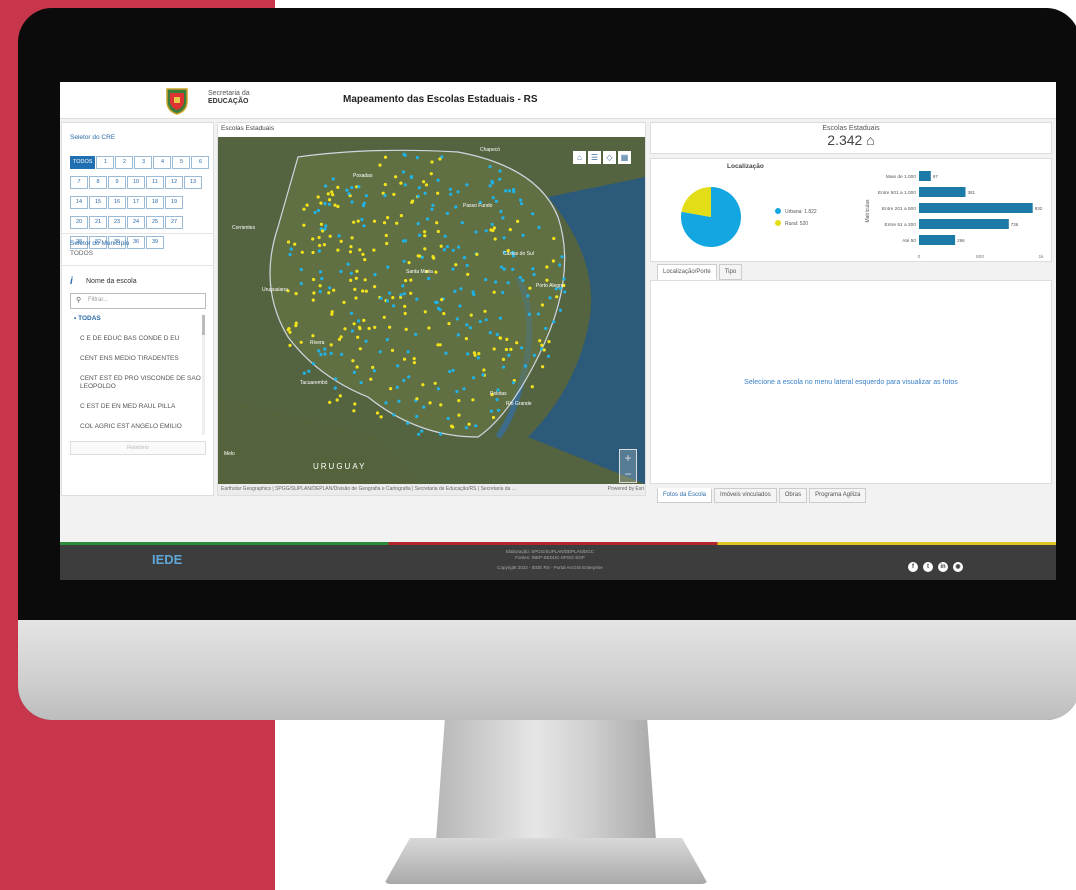 The width and height of the screenshot is (1076, 890). I want to click on chart-tabs: Localização/Porte Tipo, so click(700, 270).